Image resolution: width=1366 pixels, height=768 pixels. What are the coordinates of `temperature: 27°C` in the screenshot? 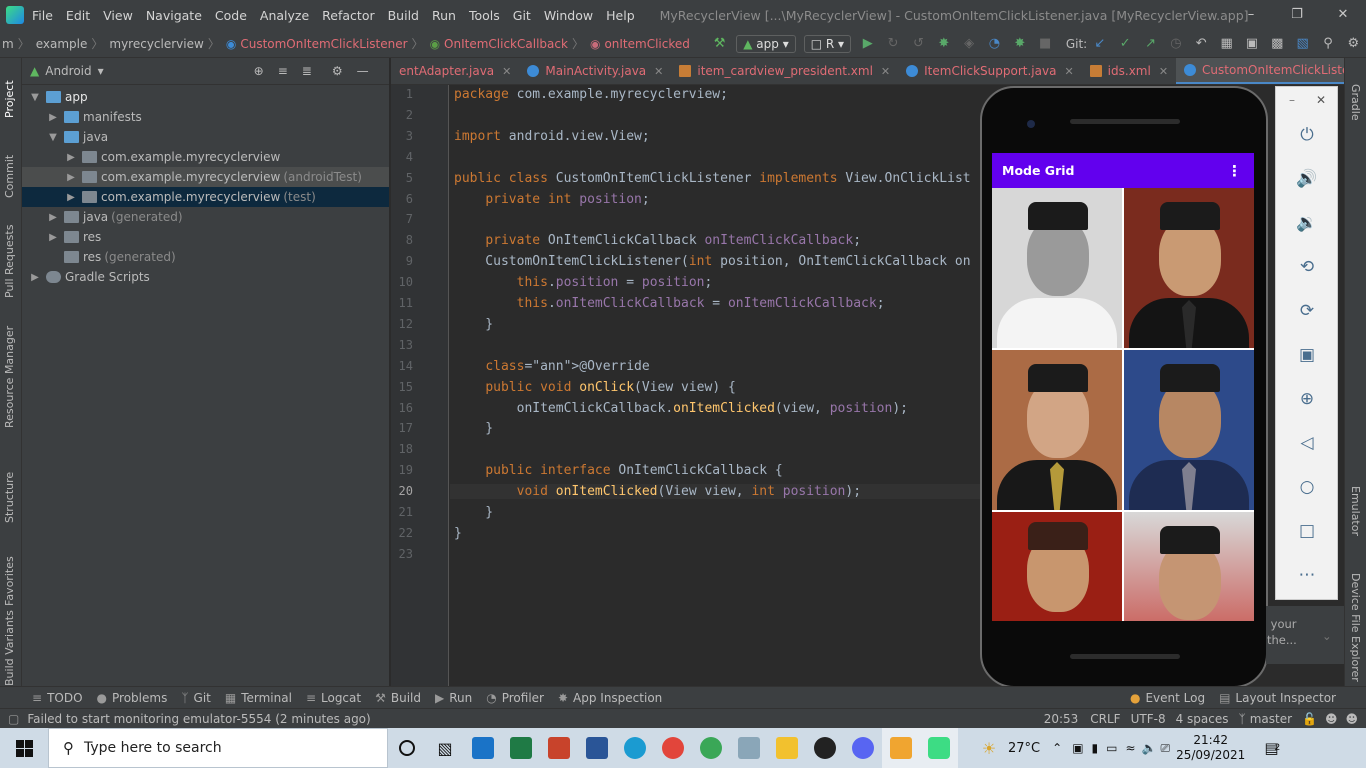 It's located at (1024, 748).